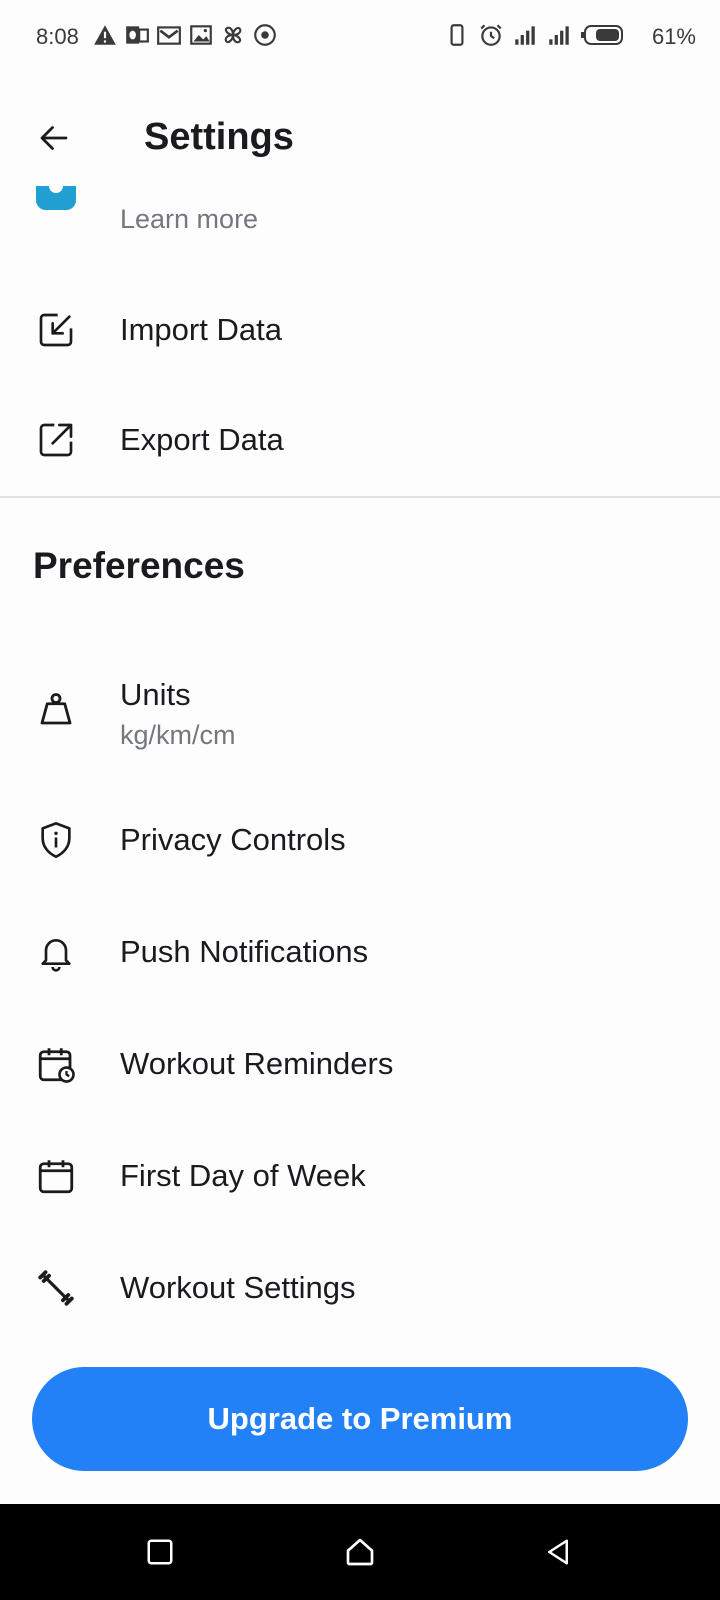 The image size is (720, 1600). What do you see at coordinates (169, 35) in the screenshot?
I see `gmail-icon` at bounding box center [169, 35].